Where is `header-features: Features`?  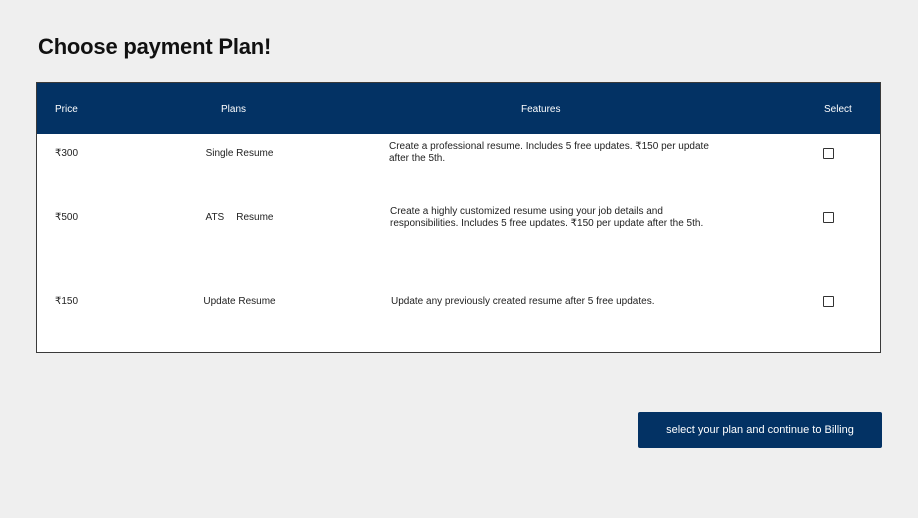 header-features: Features is located at coordinates (541, 109).